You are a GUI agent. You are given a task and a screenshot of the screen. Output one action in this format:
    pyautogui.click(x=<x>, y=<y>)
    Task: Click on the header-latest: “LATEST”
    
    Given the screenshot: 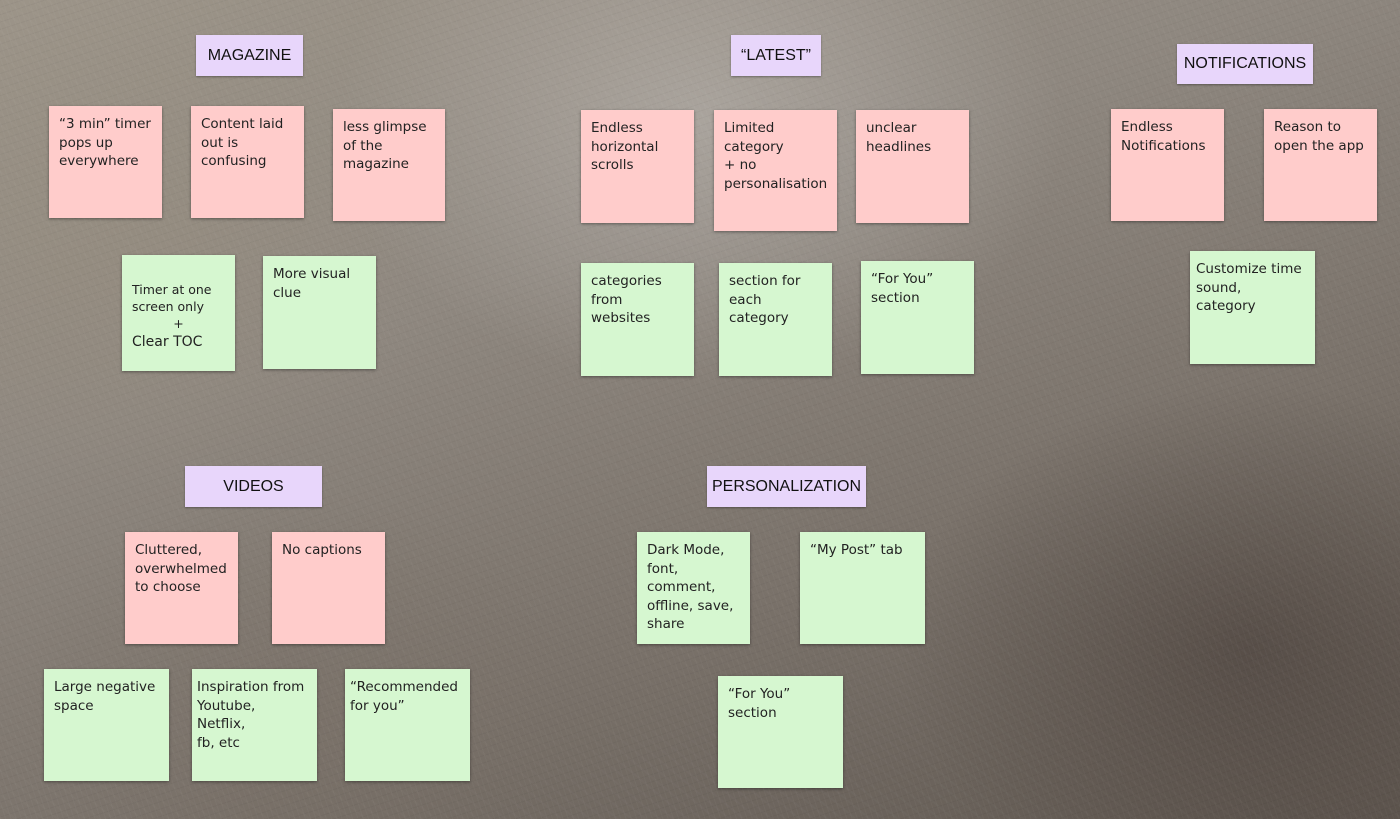 What is the action you would take?
    pyautogui.click(x=776, y=55)
    